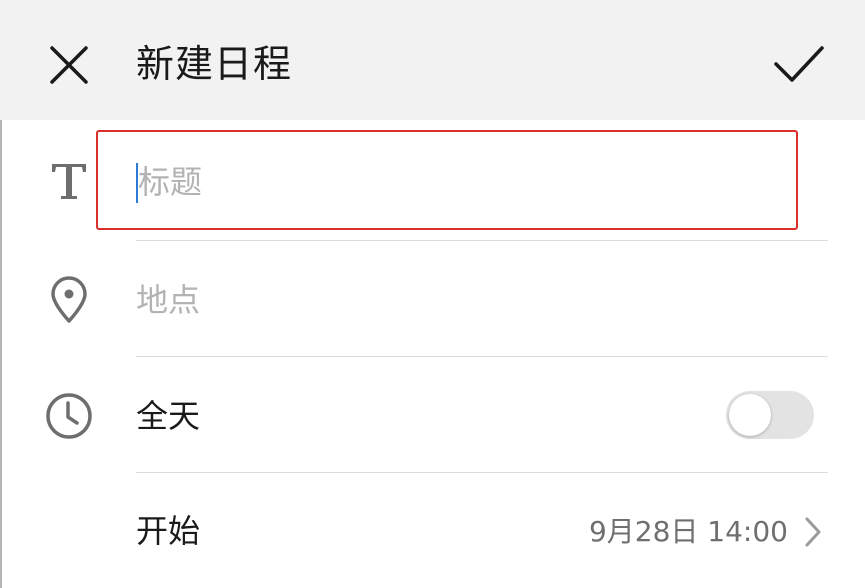 The width and height of the screenshot is (865, 588). What do you see at coordinates (69, 65) in the screenshot?
I see `close-icon` at bounding box center [69, 65].